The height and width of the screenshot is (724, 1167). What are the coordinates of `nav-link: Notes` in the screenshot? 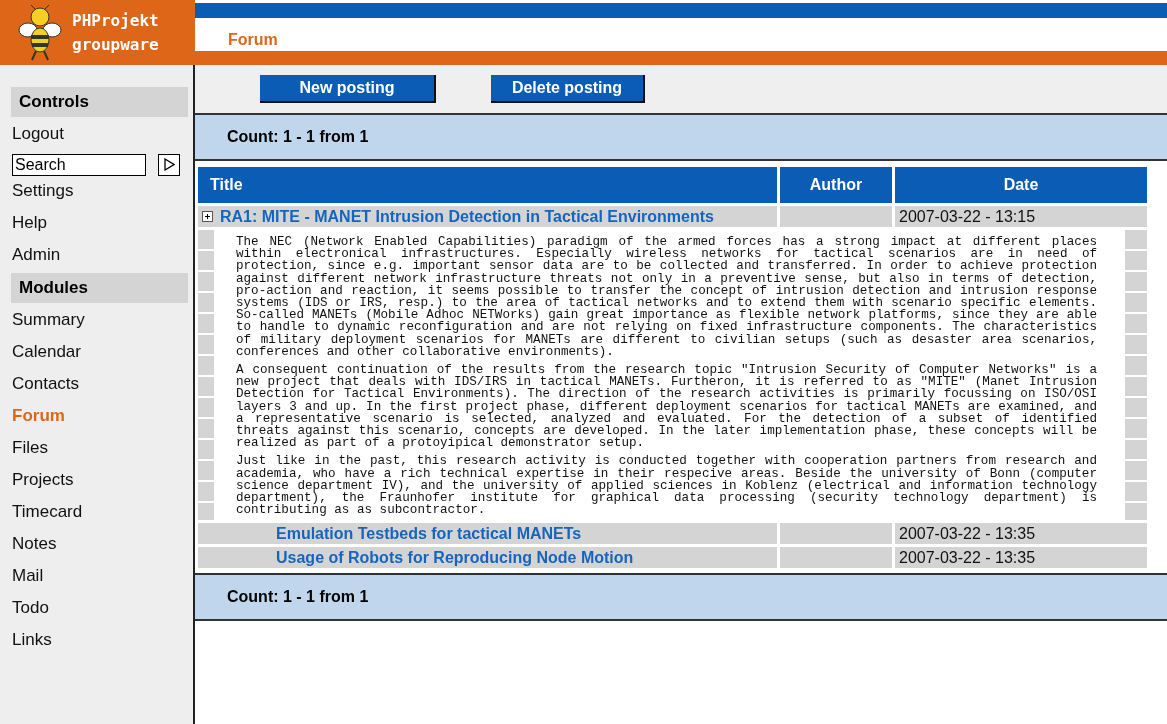 It's located at (97, 546).